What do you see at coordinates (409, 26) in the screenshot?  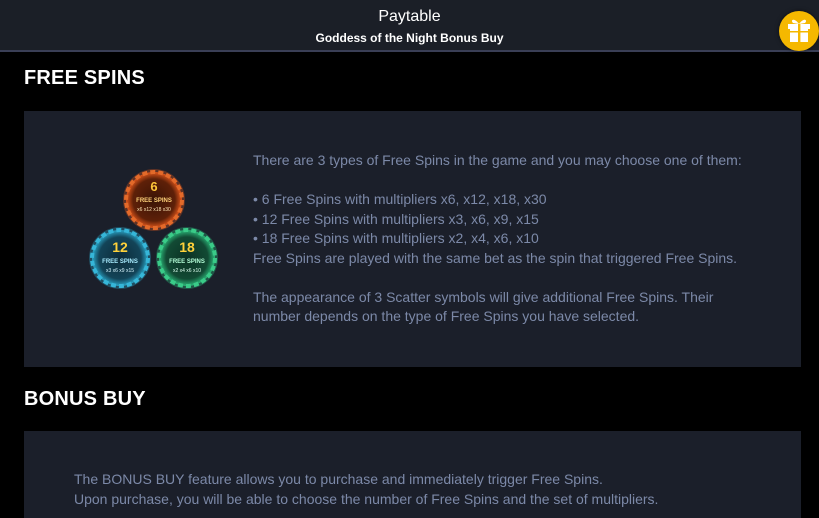 I see `header-bar: Paytable Goddess of the Night Bonus Buy` at bounding box center [409, 26].